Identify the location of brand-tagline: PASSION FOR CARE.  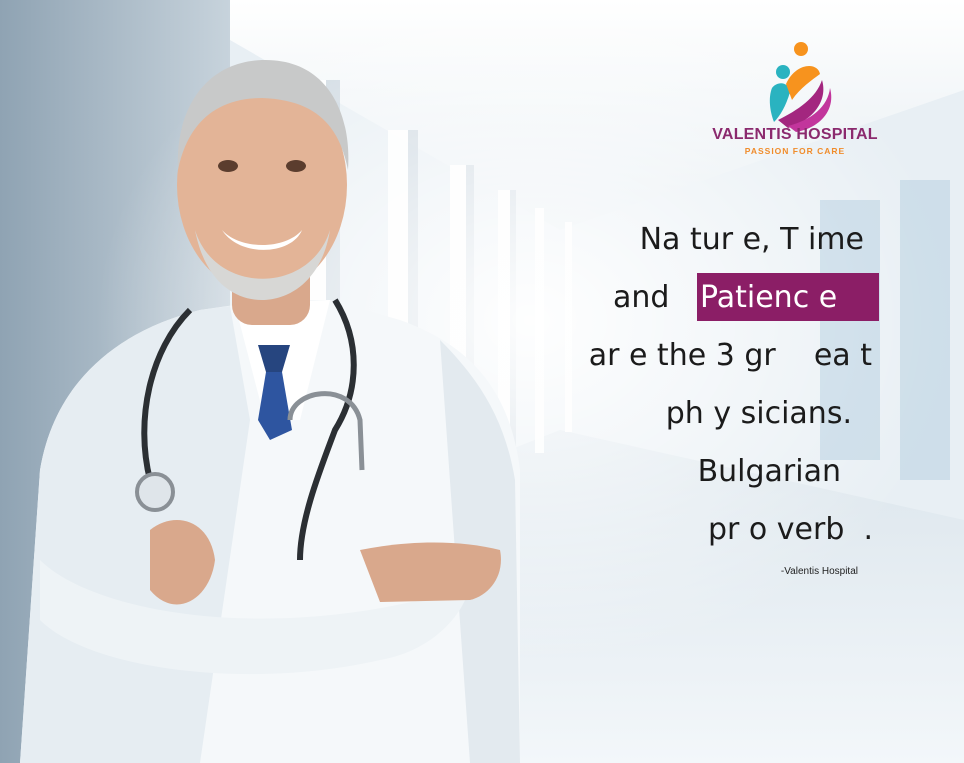
(795, 151).